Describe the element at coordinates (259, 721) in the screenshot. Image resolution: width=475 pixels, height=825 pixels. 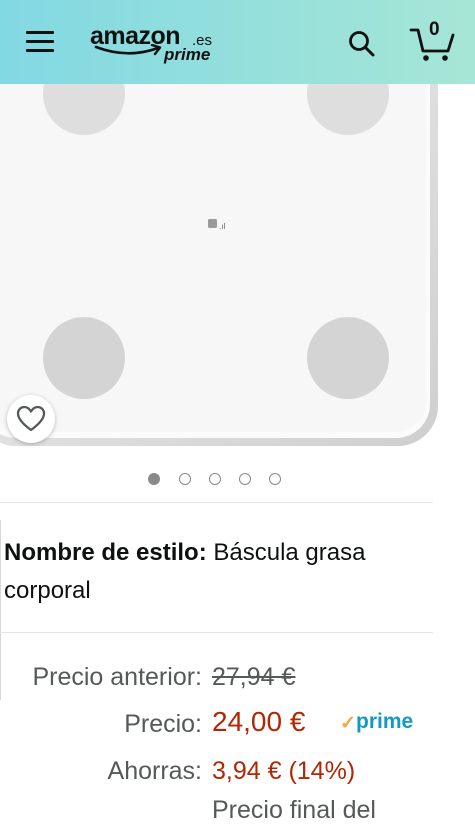
I see `price-value: 24,00 €` at that location.